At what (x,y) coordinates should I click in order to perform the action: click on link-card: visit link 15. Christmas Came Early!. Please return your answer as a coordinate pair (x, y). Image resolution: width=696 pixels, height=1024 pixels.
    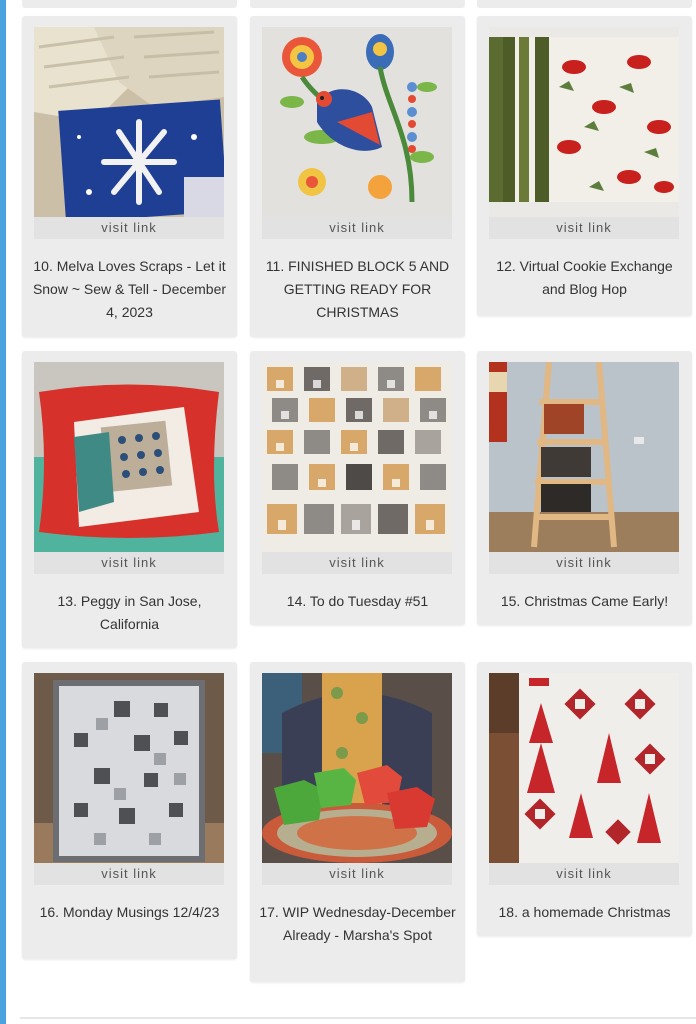
    Looking at the image, I should click on (584, 488).